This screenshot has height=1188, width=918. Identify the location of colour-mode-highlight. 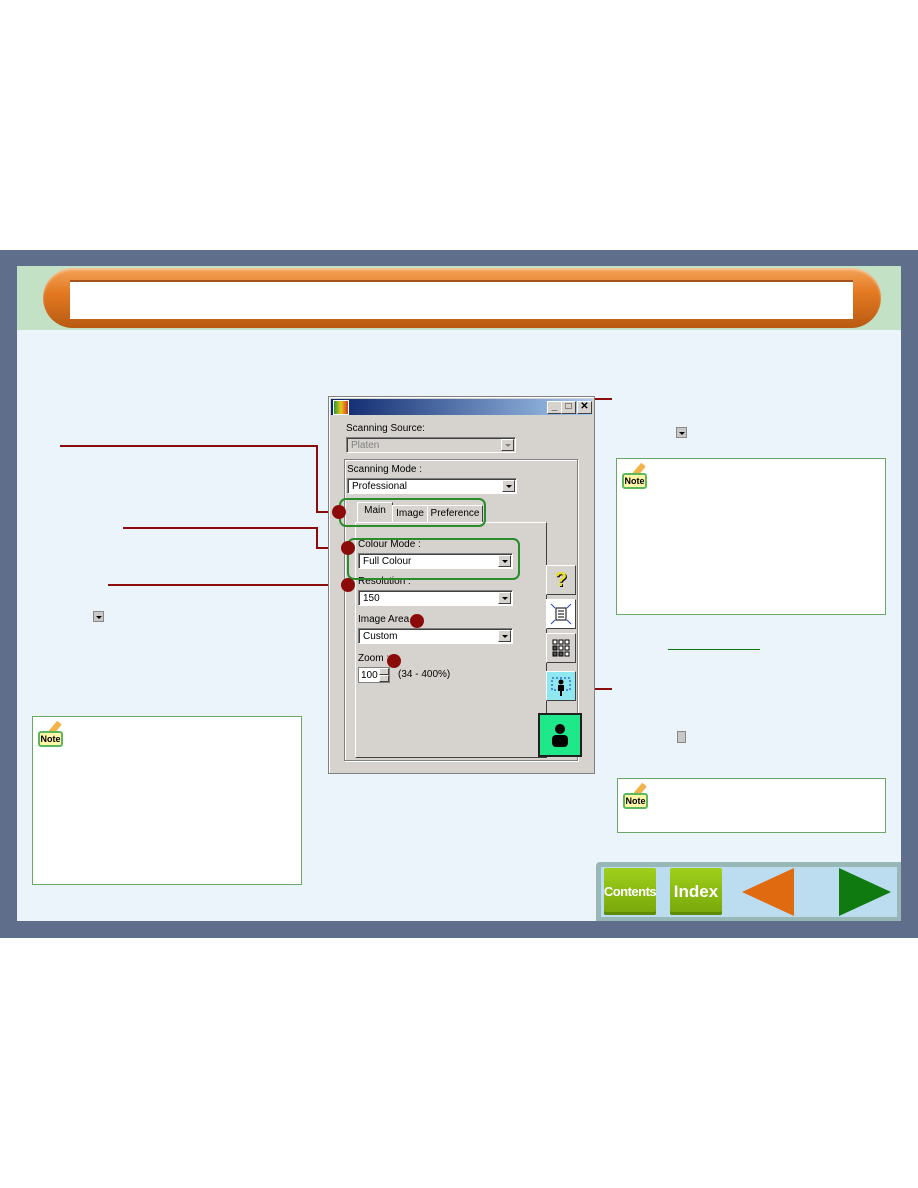
(433, 559).